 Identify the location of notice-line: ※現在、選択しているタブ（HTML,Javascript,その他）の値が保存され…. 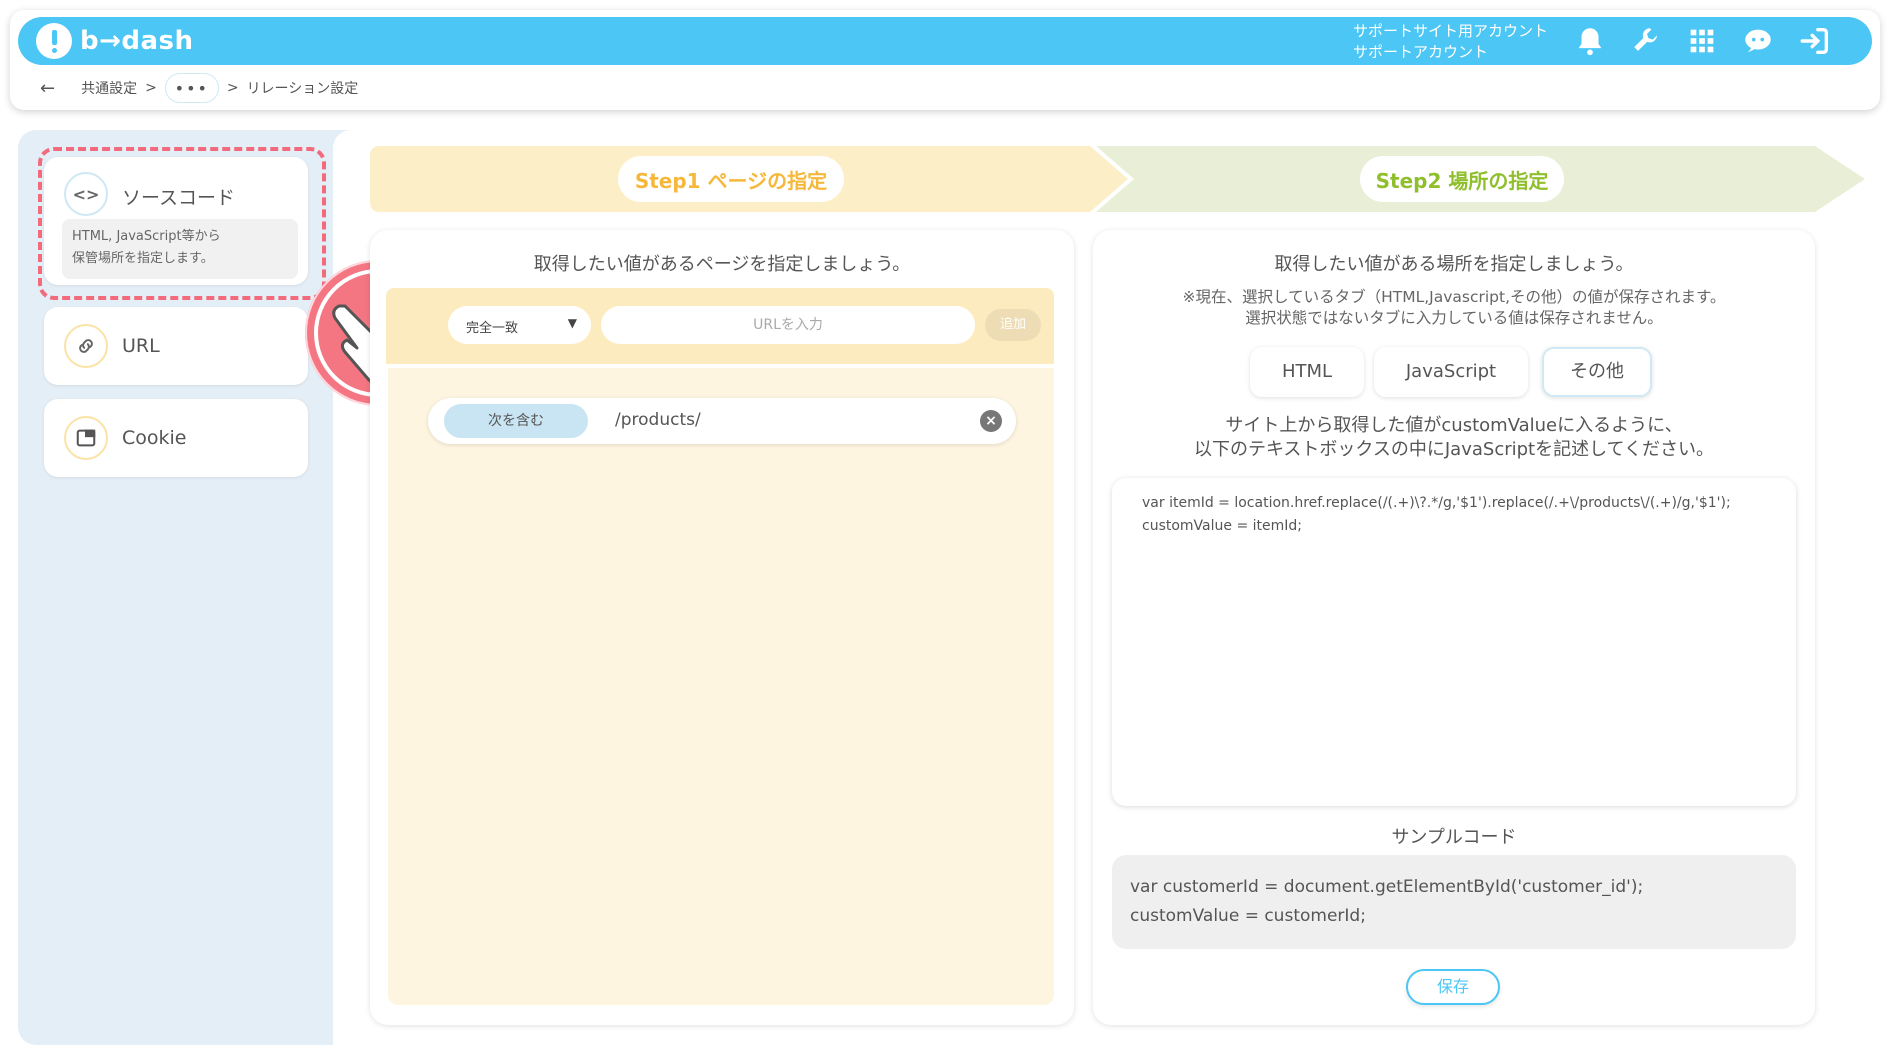
(1454, 297).